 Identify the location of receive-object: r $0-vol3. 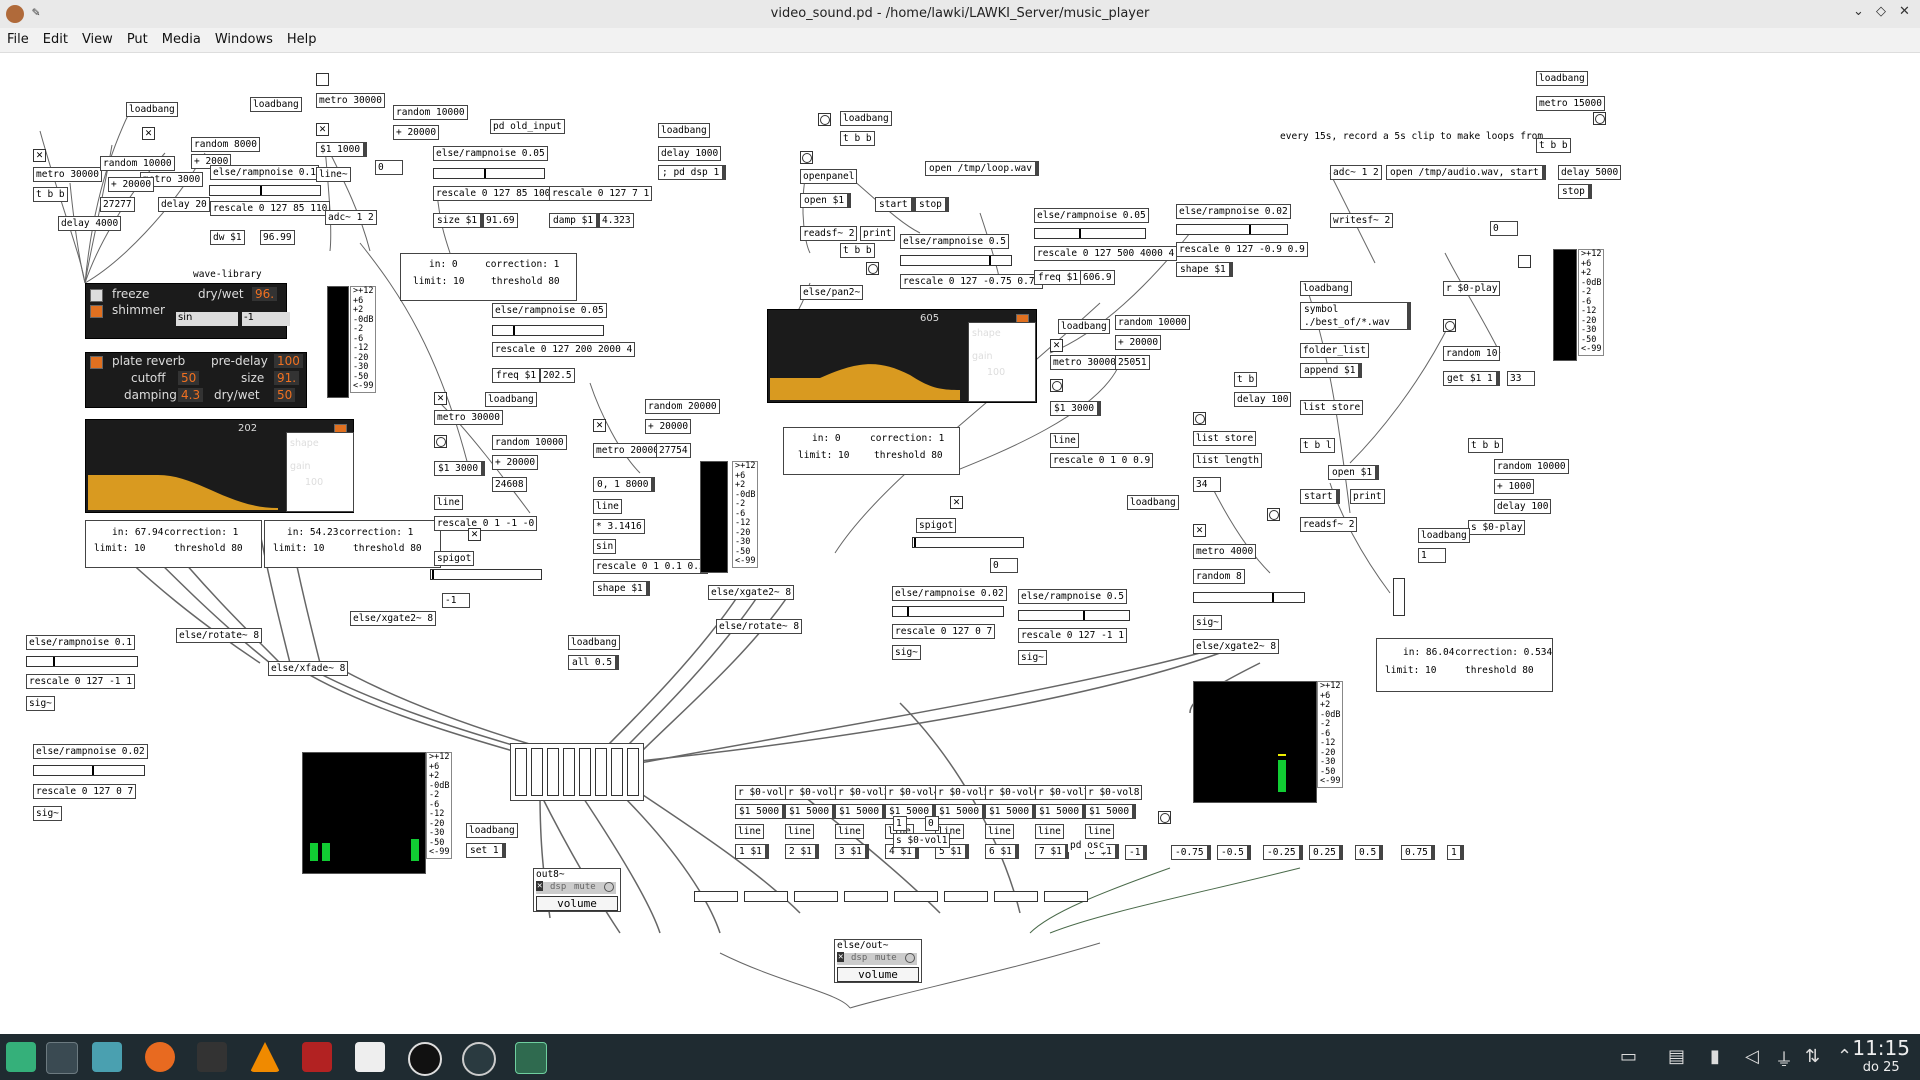
(864, 792).